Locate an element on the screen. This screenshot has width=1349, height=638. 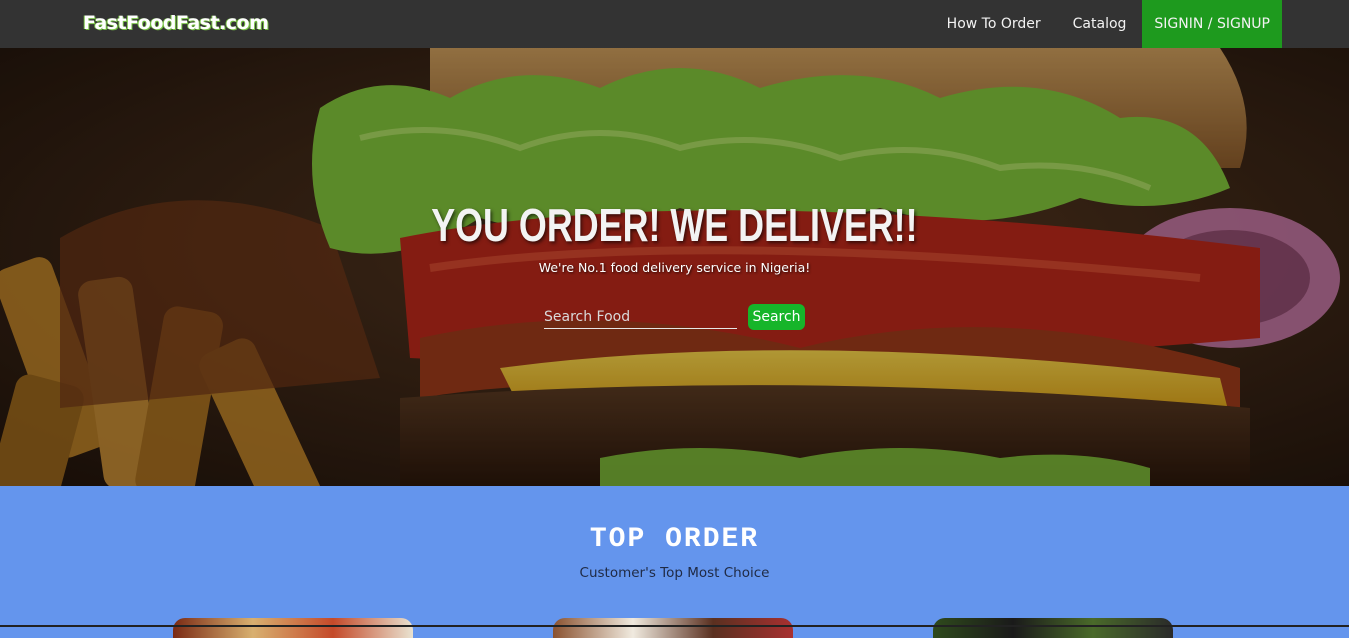
nav-signin-signup: SIGNIN / SIGNUP is located at coordinates (1212, 24).